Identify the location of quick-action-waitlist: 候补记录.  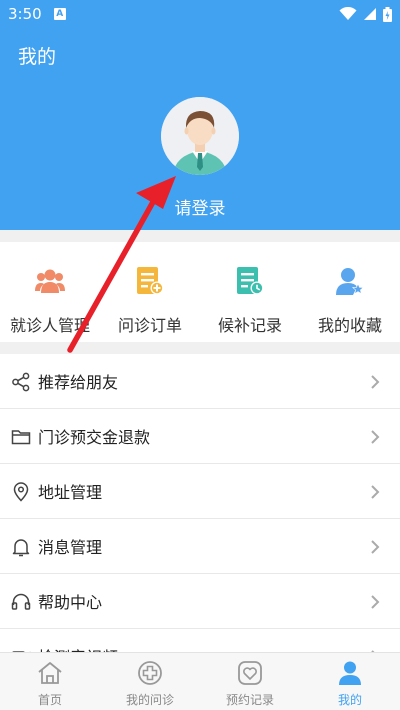
(250, 292).